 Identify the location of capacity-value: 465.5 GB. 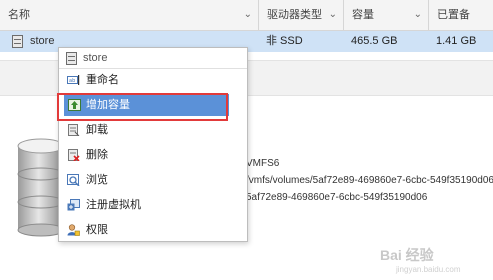
(374, 41).